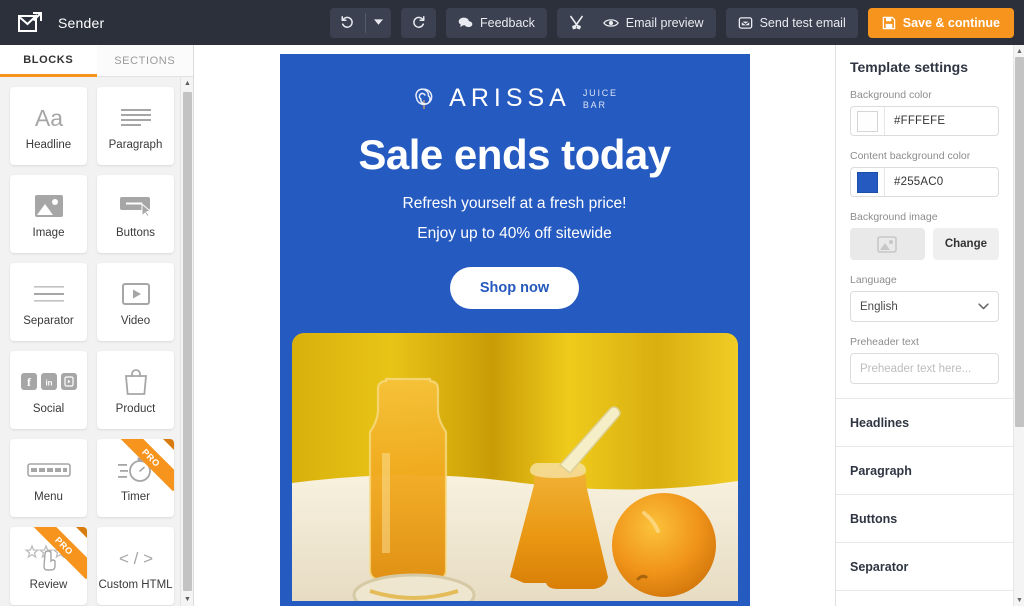  I want to click on menu-bar-icon, so click(48, 470).